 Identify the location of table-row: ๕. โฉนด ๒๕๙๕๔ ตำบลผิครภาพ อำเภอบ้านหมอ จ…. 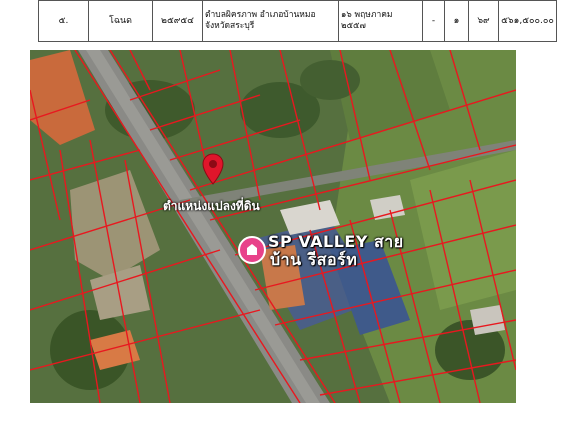
(297, 21).